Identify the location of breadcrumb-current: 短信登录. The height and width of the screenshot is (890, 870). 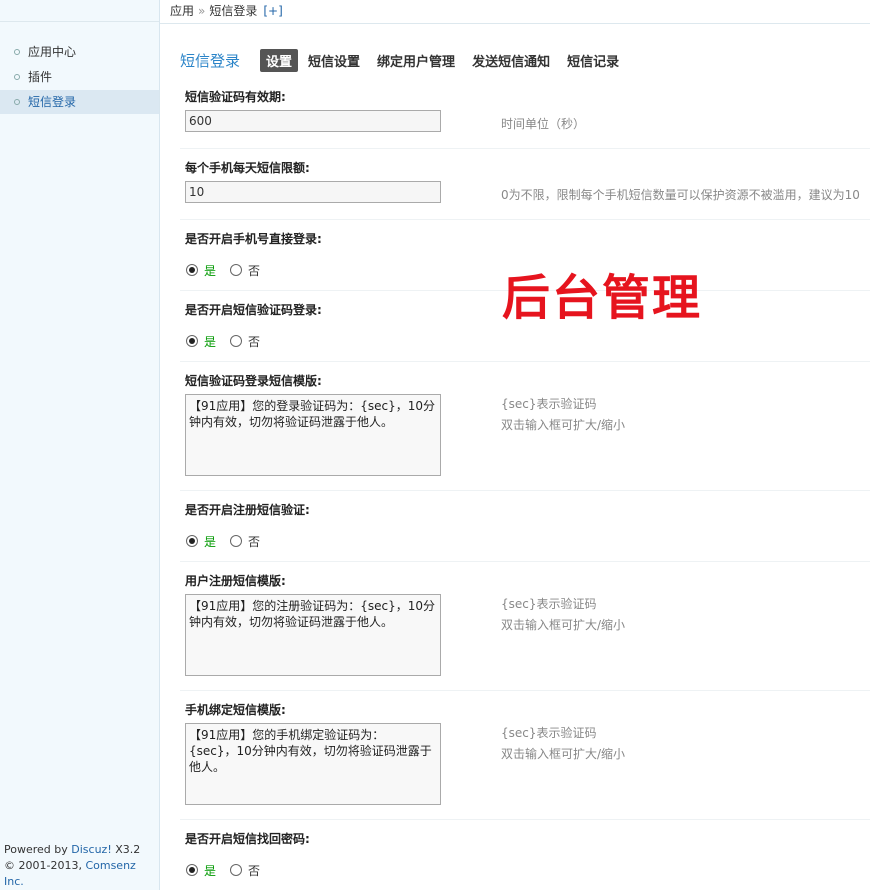
(233, 11).